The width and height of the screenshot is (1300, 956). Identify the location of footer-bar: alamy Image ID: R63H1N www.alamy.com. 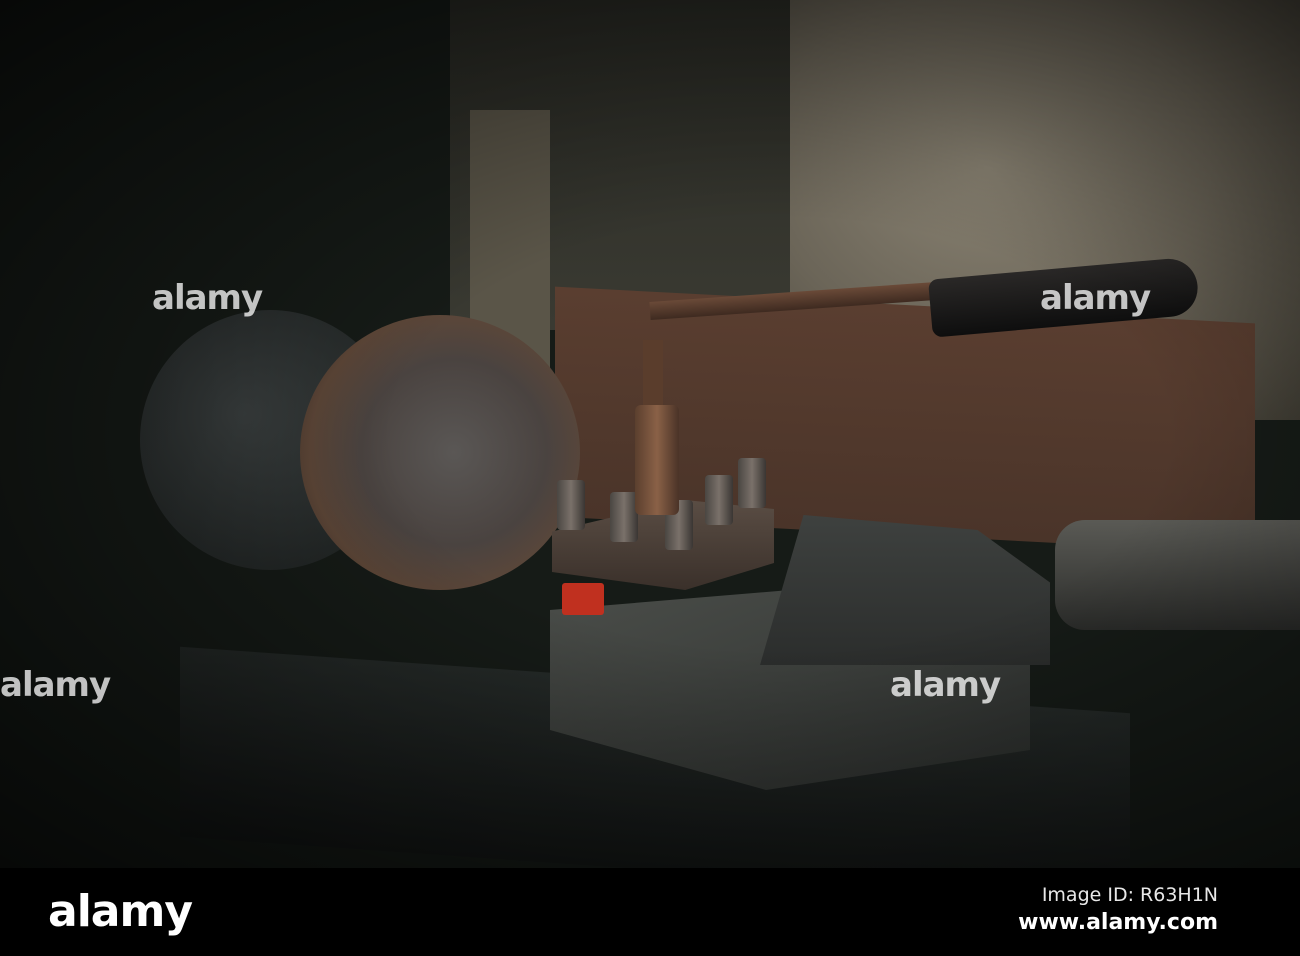
(650, 912).